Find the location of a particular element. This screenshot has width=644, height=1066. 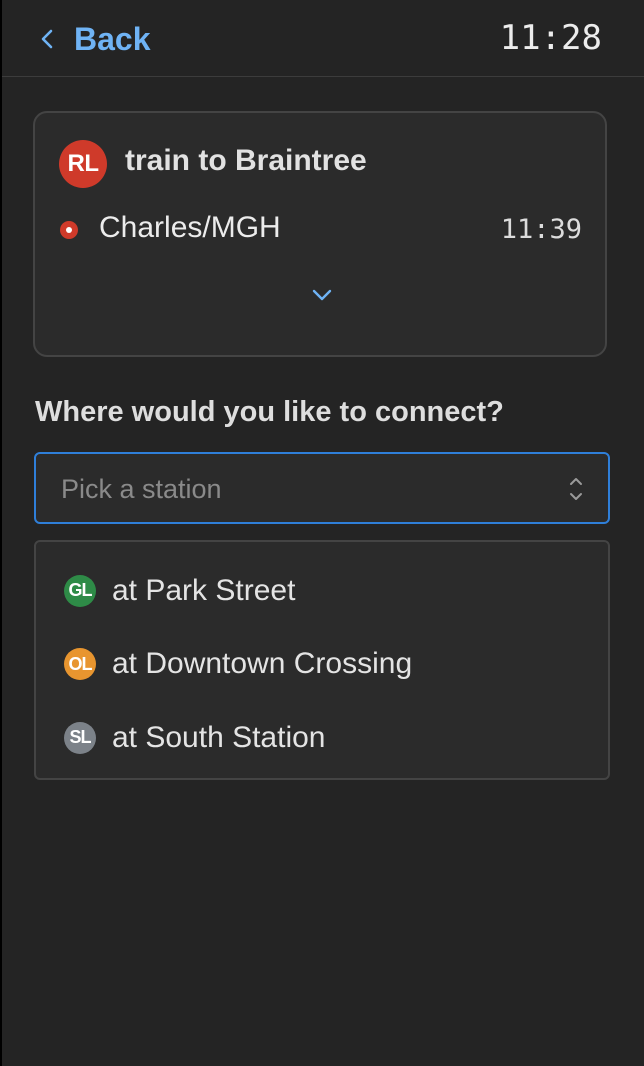

top-bar: Back 11:28 is located at coordinates (323, 38).